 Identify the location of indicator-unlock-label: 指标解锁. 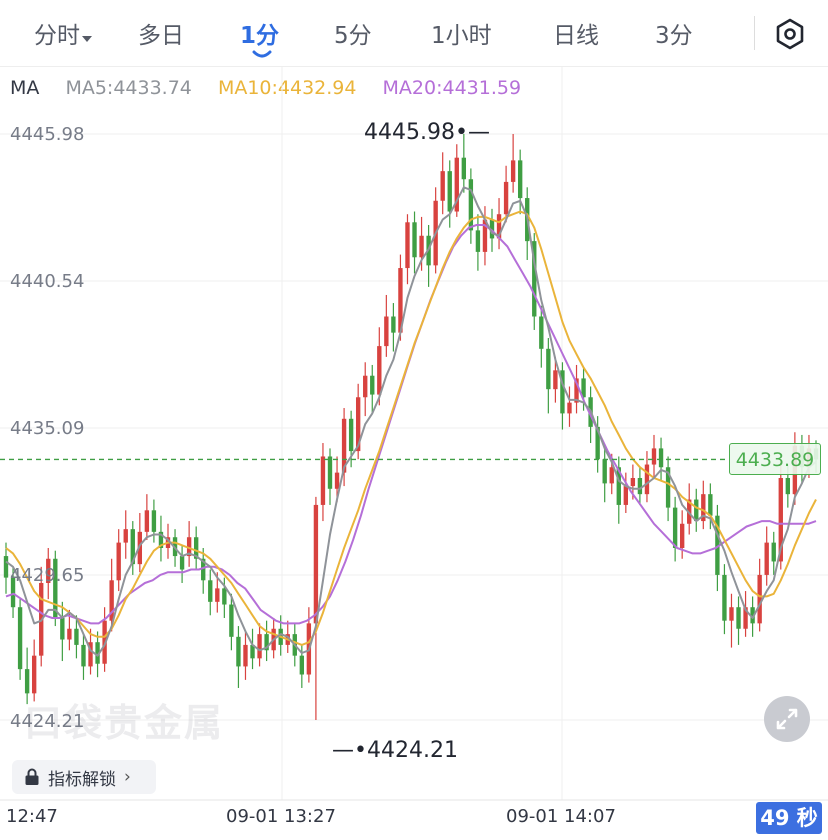
(82, 779).